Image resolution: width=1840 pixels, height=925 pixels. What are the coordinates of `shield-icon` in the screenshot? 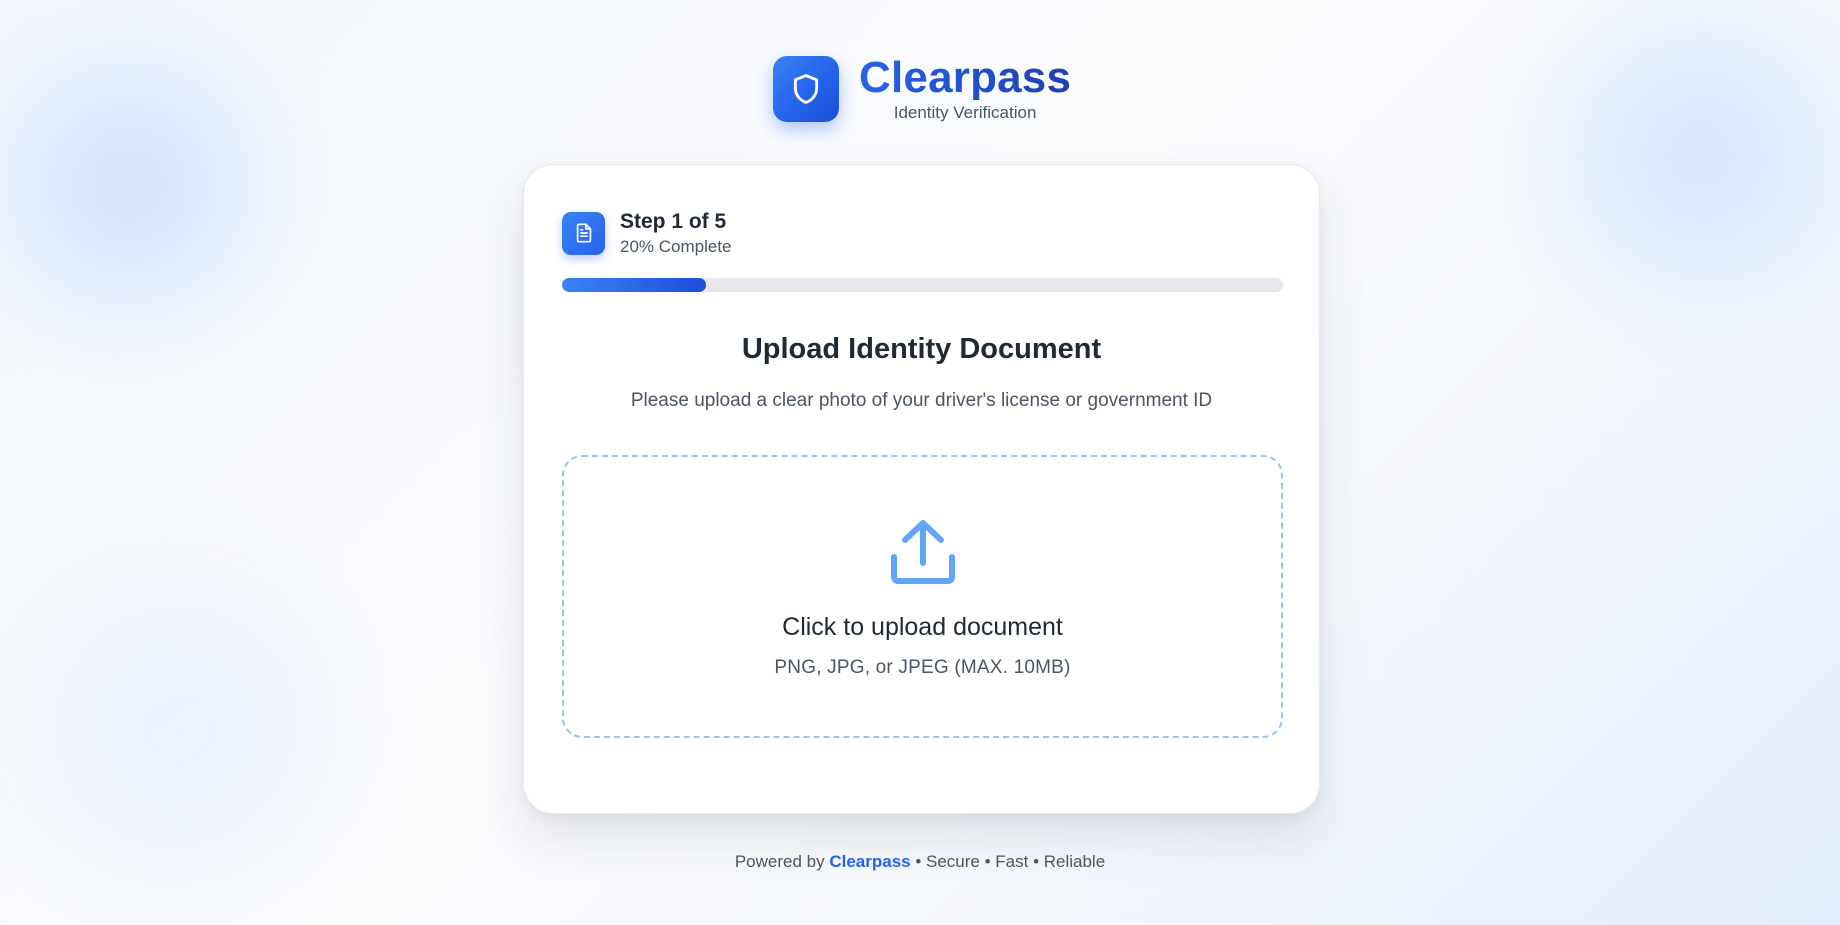 It's located at (806, 89).